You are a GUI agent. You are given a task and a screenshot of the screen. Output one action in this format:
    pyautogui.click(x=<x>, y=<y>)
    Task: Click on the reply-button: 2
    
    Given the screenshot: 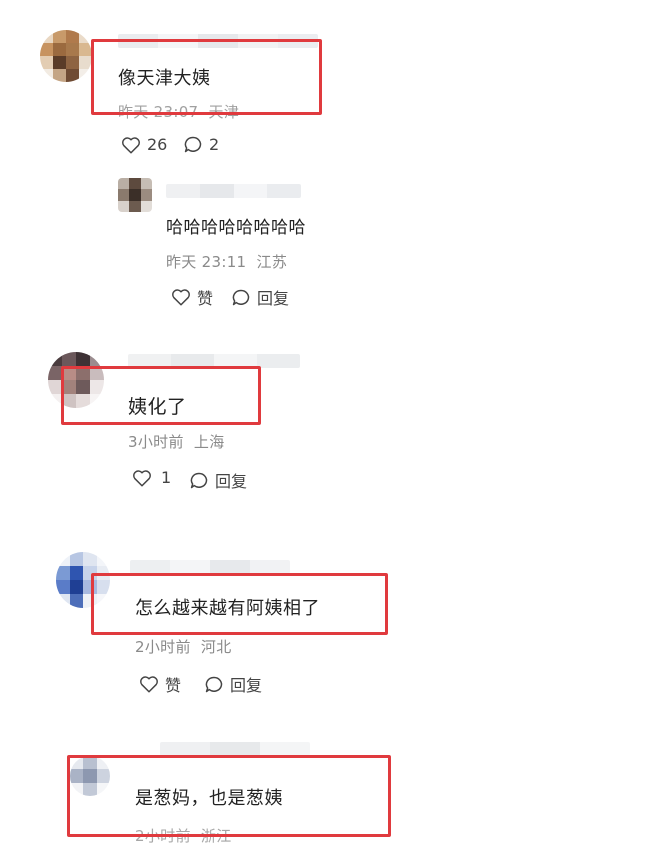 What is the action you would take?
    pyautogui.click(x=201, y=144)
    